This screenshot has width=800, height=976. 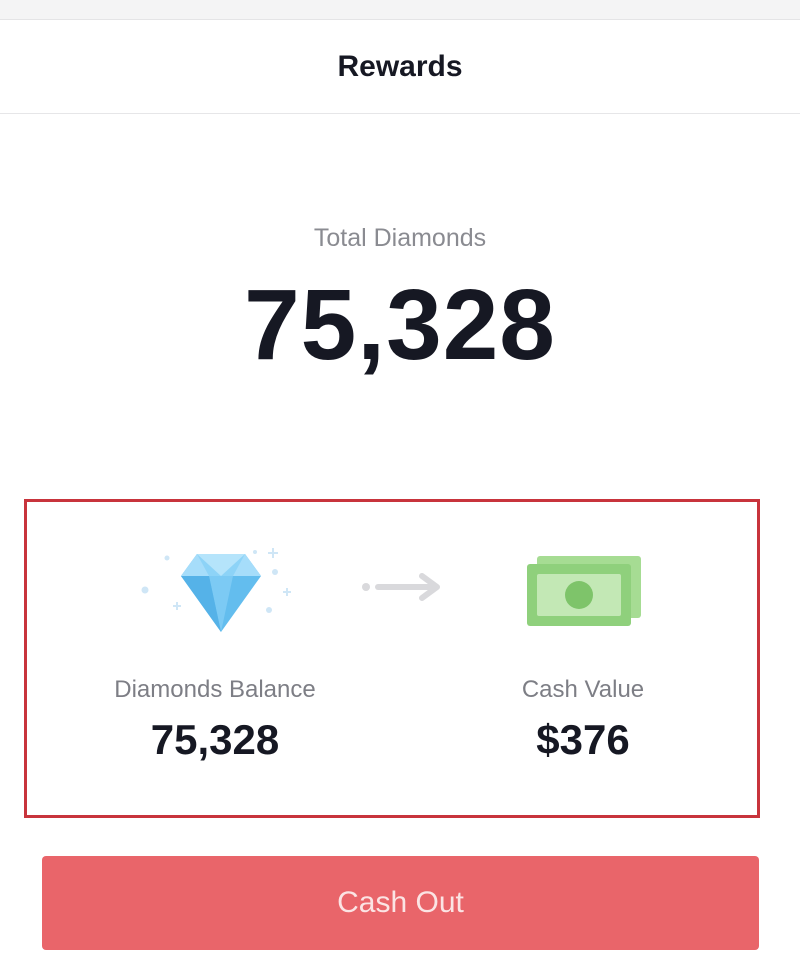 What do you see at coordinates (400, 325) in the screenshot?
I see `total-diamonds-value: 75,328` at bounding box center [400, 325].